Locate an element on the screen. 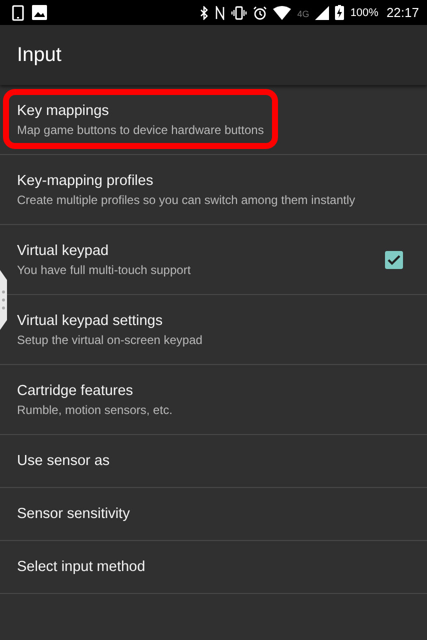 The height and width of the screenshot is (640, 427). preference-title: Select input method is located at coordinates (81, 567).